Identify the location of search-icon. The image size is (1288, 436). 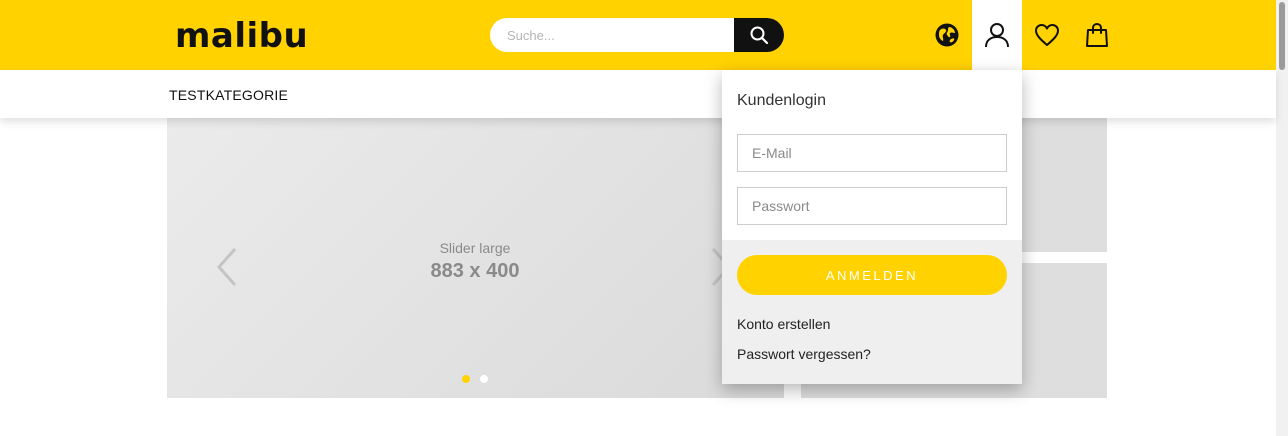
(759, 35).